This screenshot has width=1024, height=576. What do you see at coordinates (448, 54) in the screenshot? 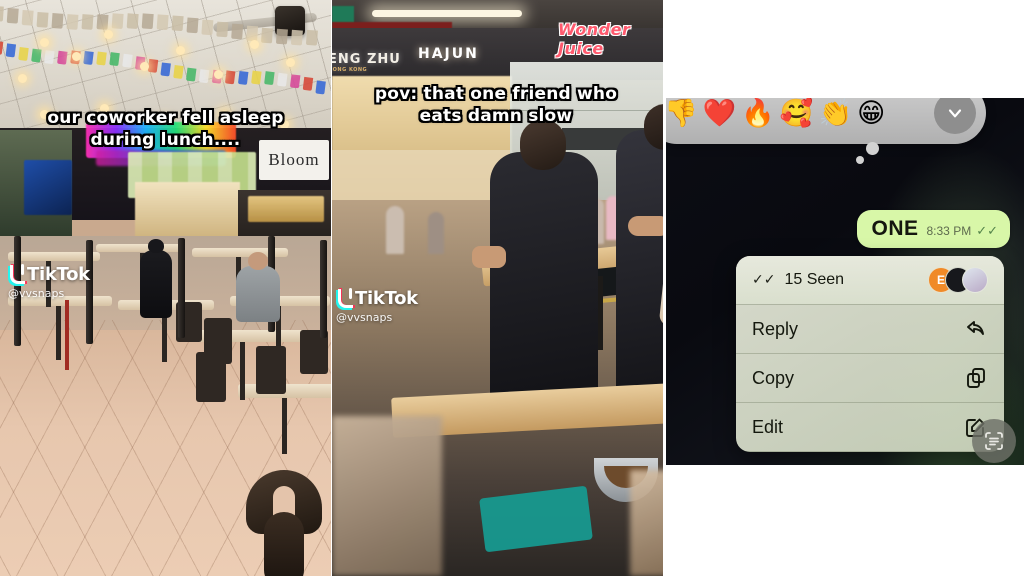
I see `stall-sign-hajun: HAJUN` at bounding box center [448, 54].